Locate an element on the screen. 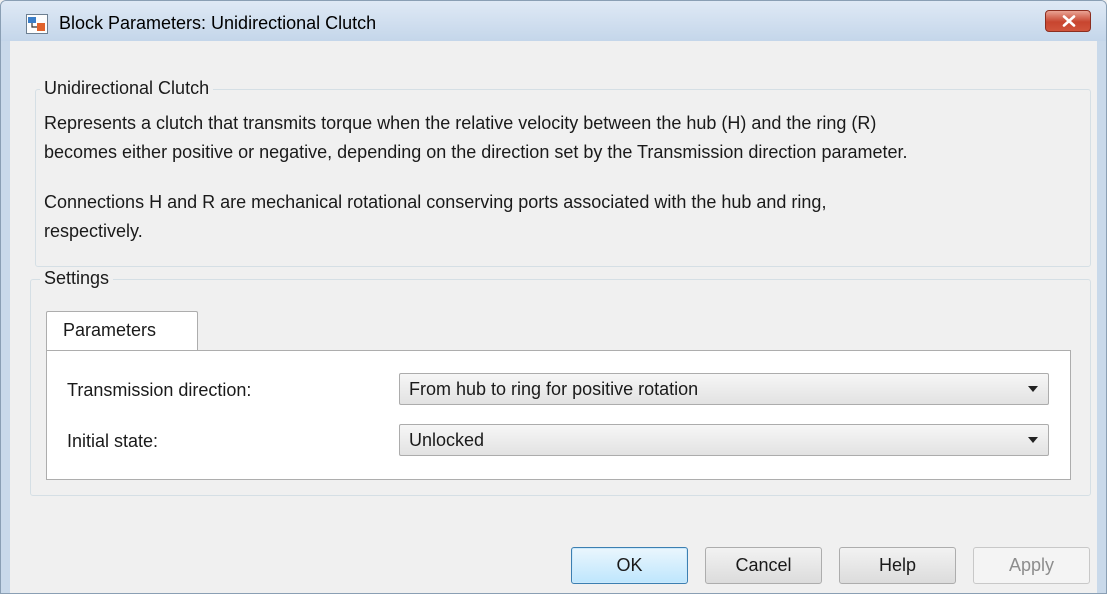  window-title: Block Parameters: Unidirectional Clutch is located at coordinates (218, 23).